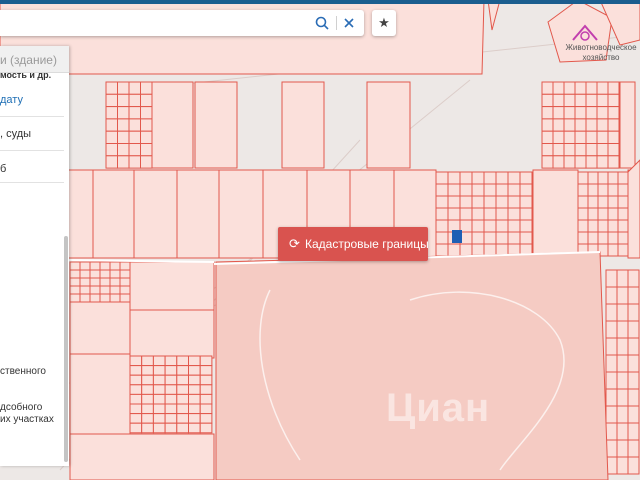  I want to click on magnifier-icon, so click(322, 23).